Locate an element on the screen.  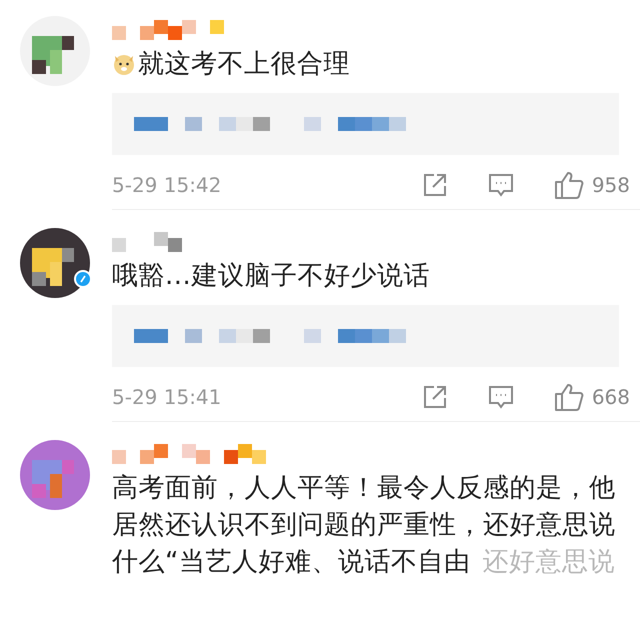
like-count: 668 is located at coordinates (611, 397).